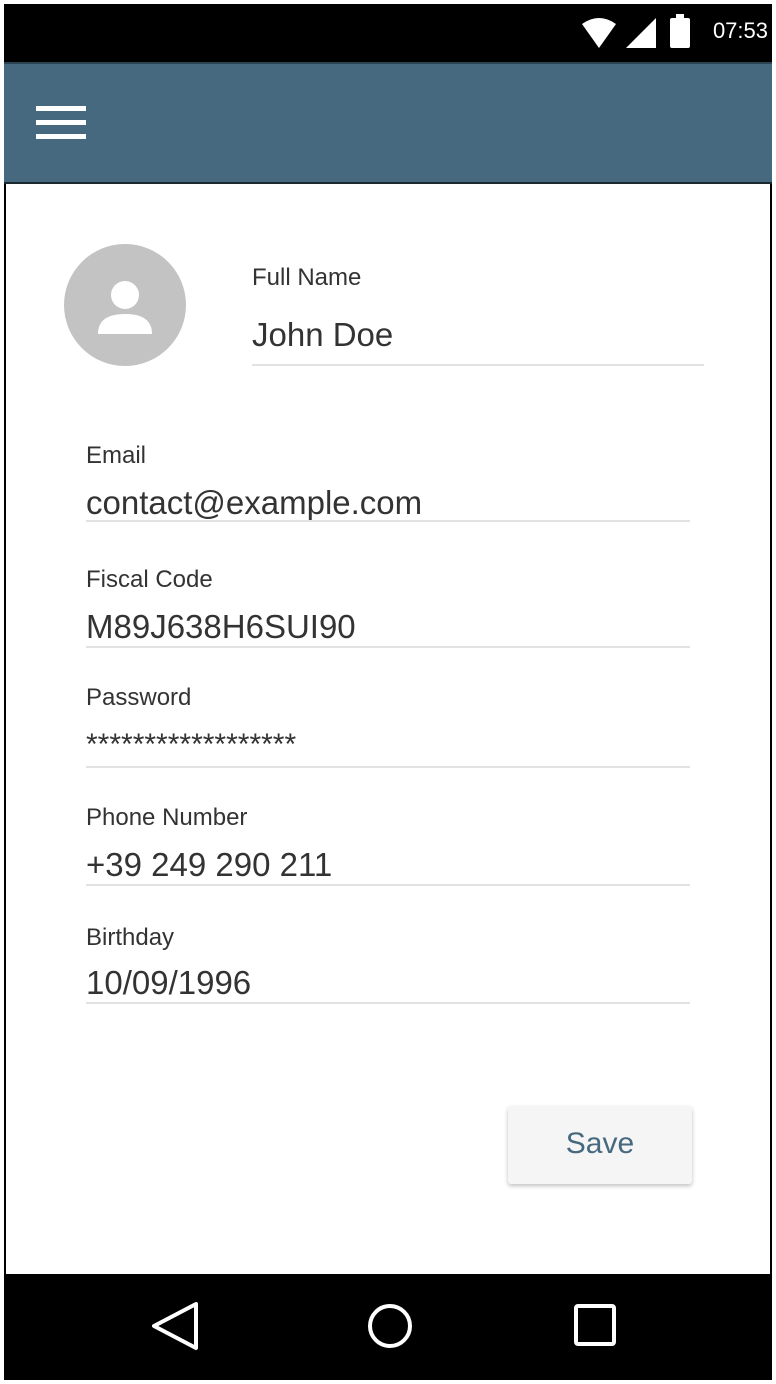 The width and height of the screenshot is (776, 1384). What do you see at coordinates (168, 983) in the screenshot?
I see `birthday-field: 10/09/1996` at bounding box center [168, 983].